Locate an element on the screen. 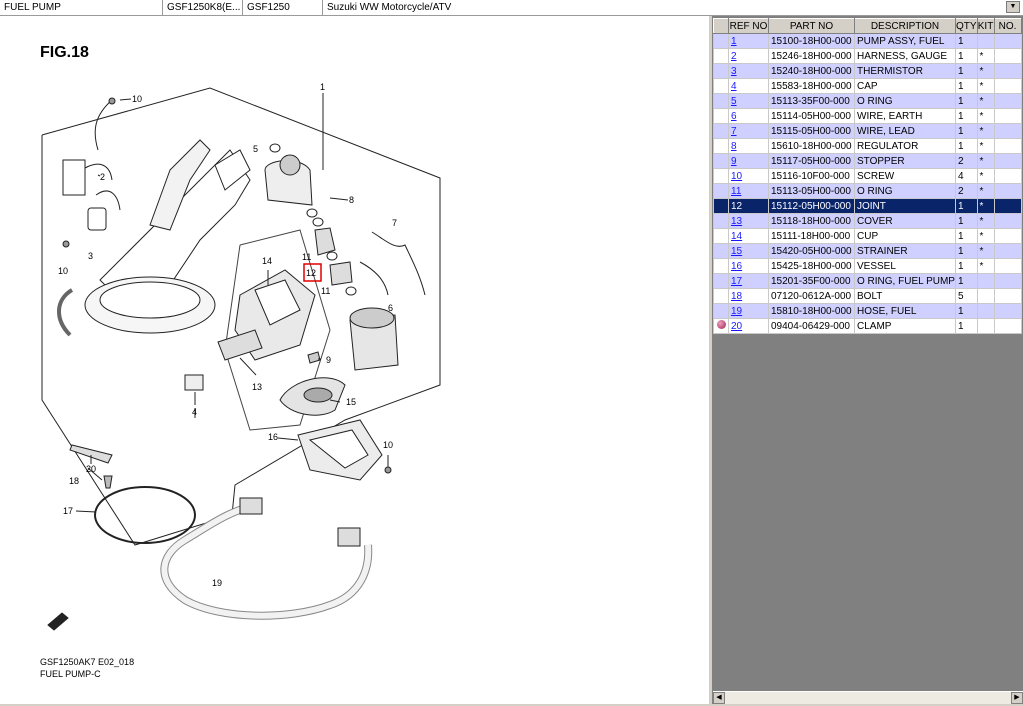 The width and height of the screenshot is (1023, 706). dropdown-button: ▼ is located at coordinates (1013, 7).